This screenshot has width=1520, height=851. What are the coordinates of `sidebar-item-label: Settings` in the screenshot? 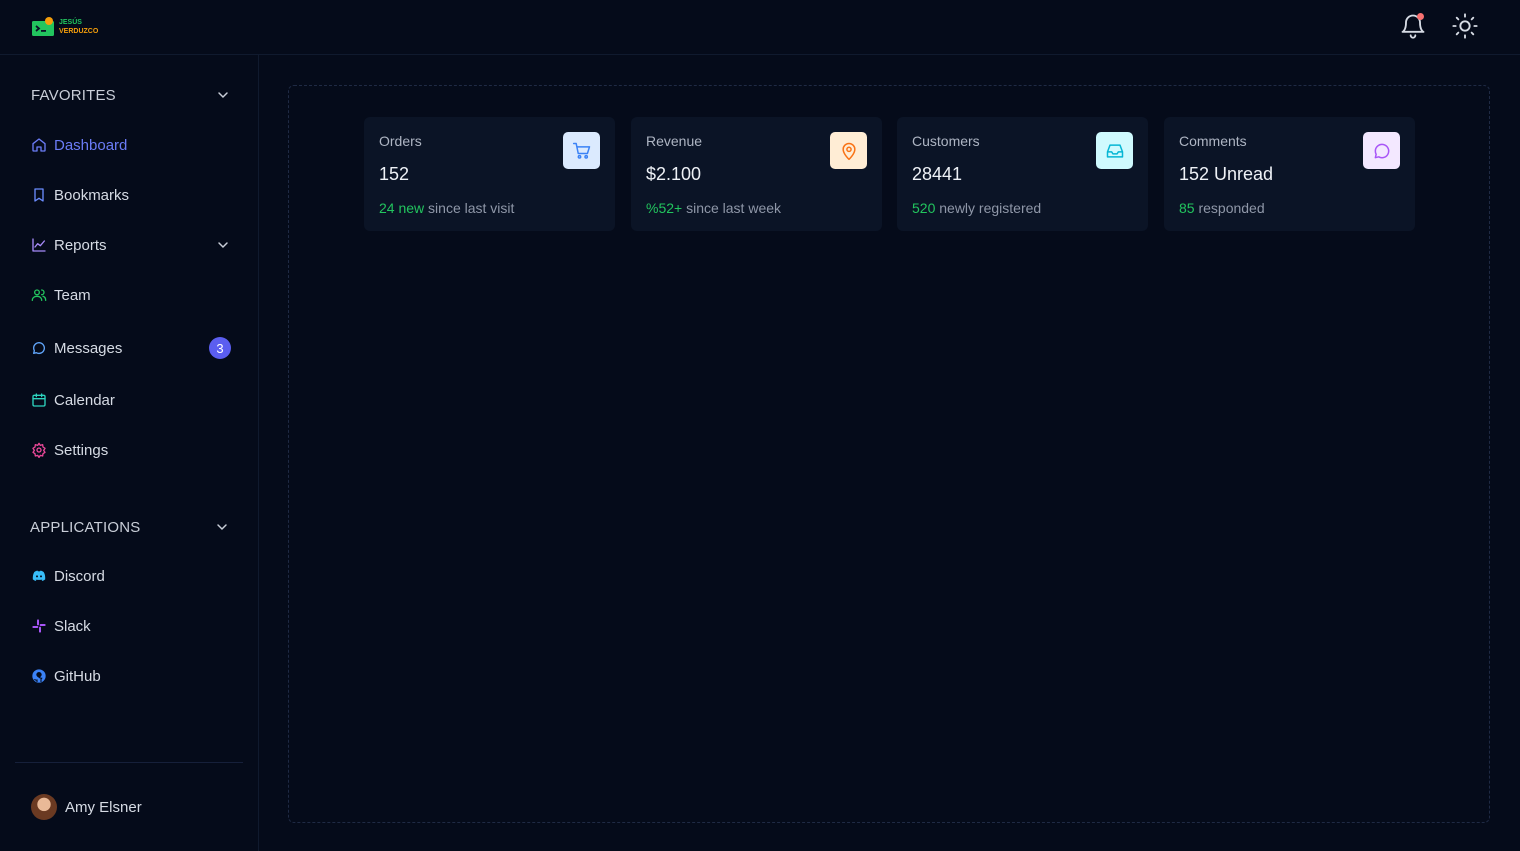 It's located at (81, 450).